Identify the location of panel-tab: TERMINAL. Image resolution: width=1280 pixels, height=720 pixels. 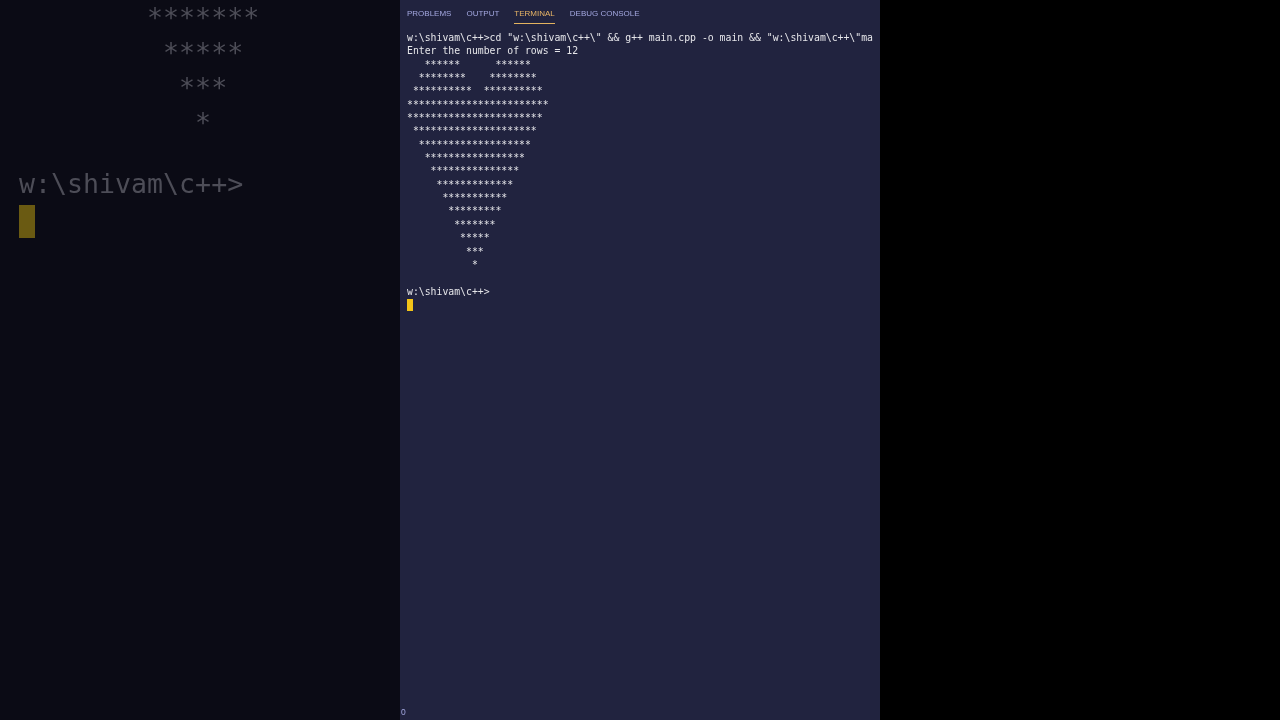
(534, 12).